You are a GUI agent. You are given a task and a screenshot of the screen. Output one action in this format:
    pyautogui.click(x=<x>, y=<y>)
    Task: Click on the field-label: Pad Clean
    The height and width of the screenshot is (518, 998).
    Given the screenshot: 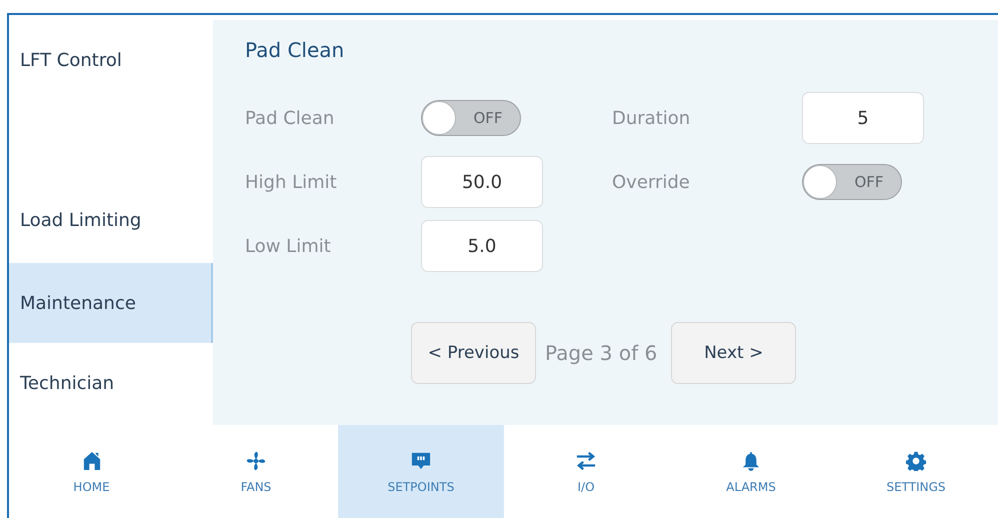 What is the action you would take?
    pyautogui.click(x=290, y=118)
    